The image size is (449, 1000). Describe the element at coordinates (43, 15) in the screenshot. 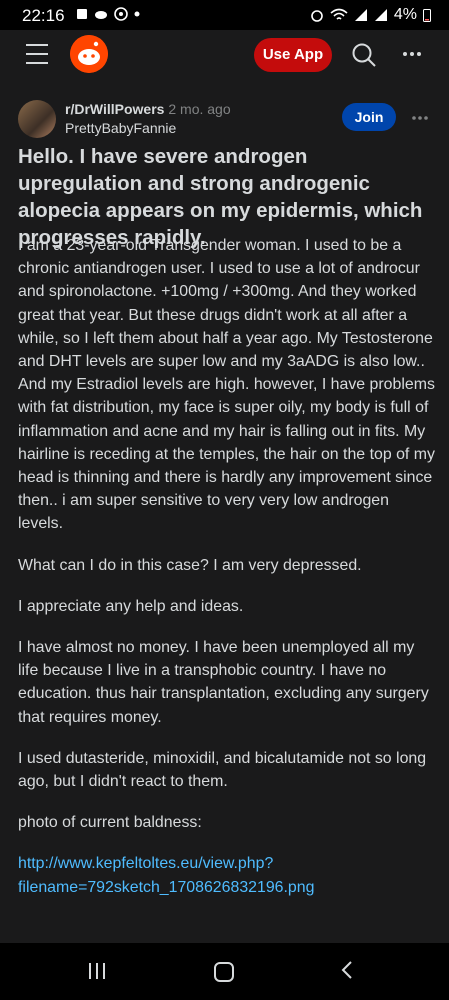

I see `status-time: 22:16` at that location.